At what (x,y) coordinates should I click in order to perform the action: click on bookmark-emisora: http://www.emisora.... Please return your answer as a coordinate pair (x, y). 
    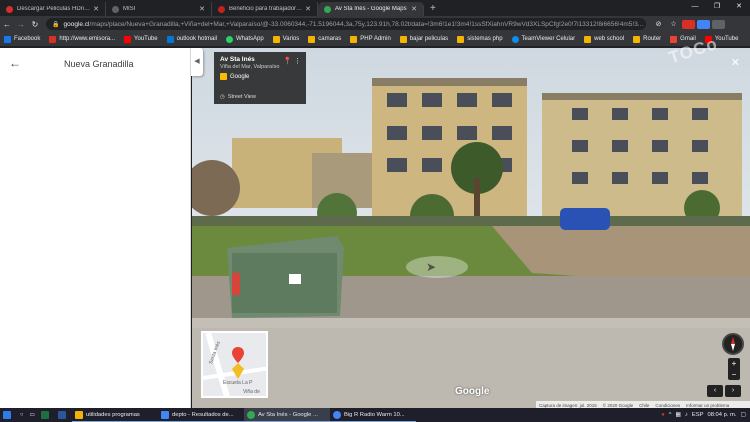
    Looking at the image, I should click on (82, 39).